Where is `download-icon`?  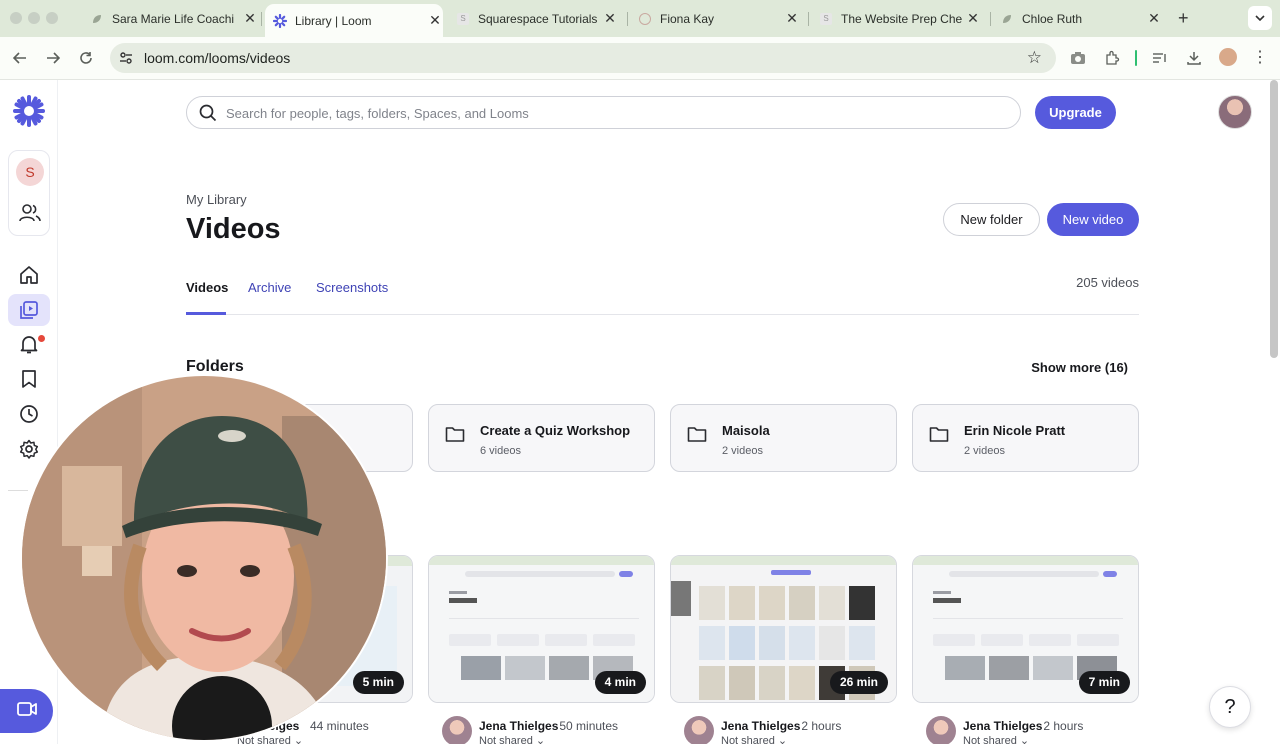 download-icon is located at coordinates (1194, 58).